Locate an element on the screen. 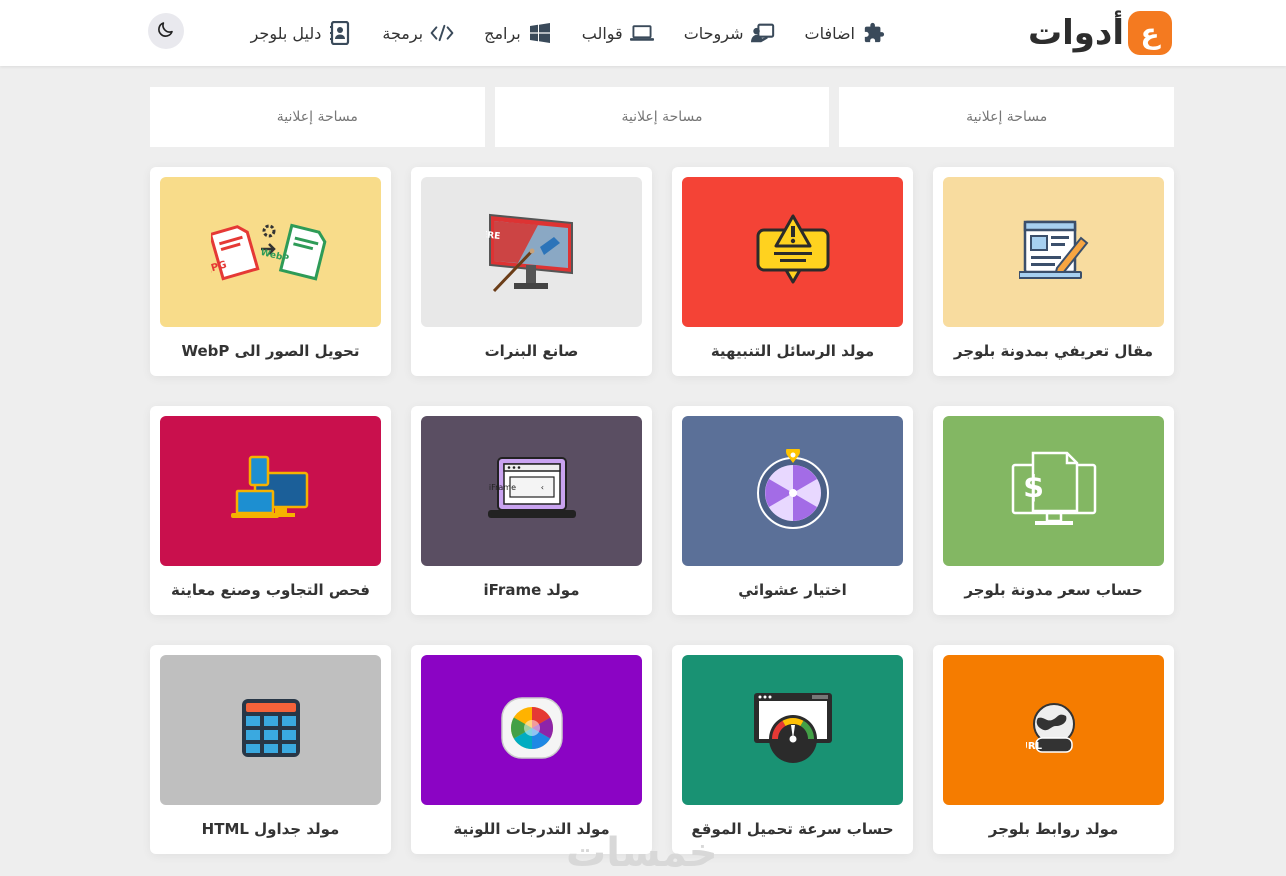  tool-card: فحص التجاوب وصنع معاينة is located at coordinates (270, 510).